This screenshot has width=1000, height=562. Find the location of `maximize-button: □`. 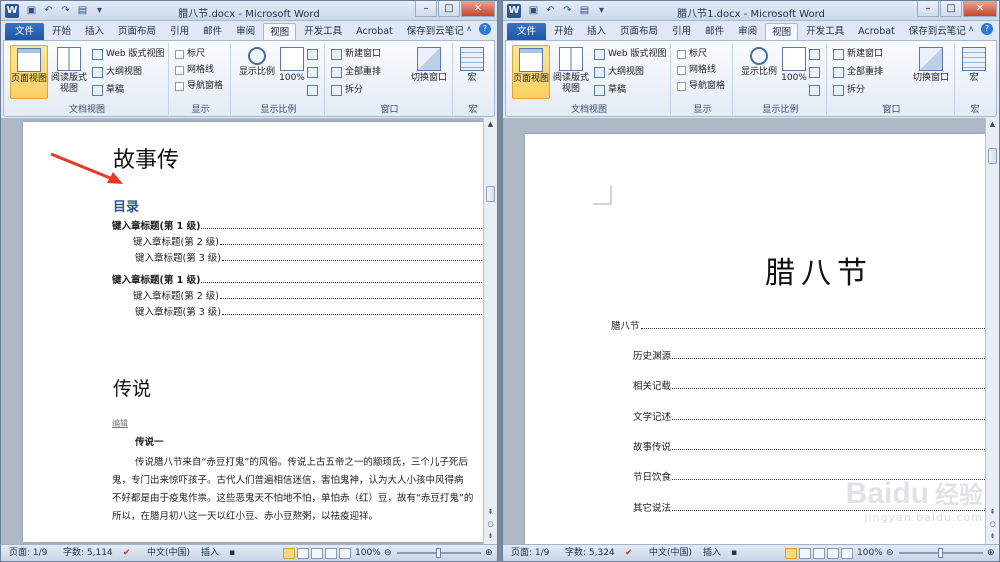

maximize-button: □ is located at coordinates (449, 9).